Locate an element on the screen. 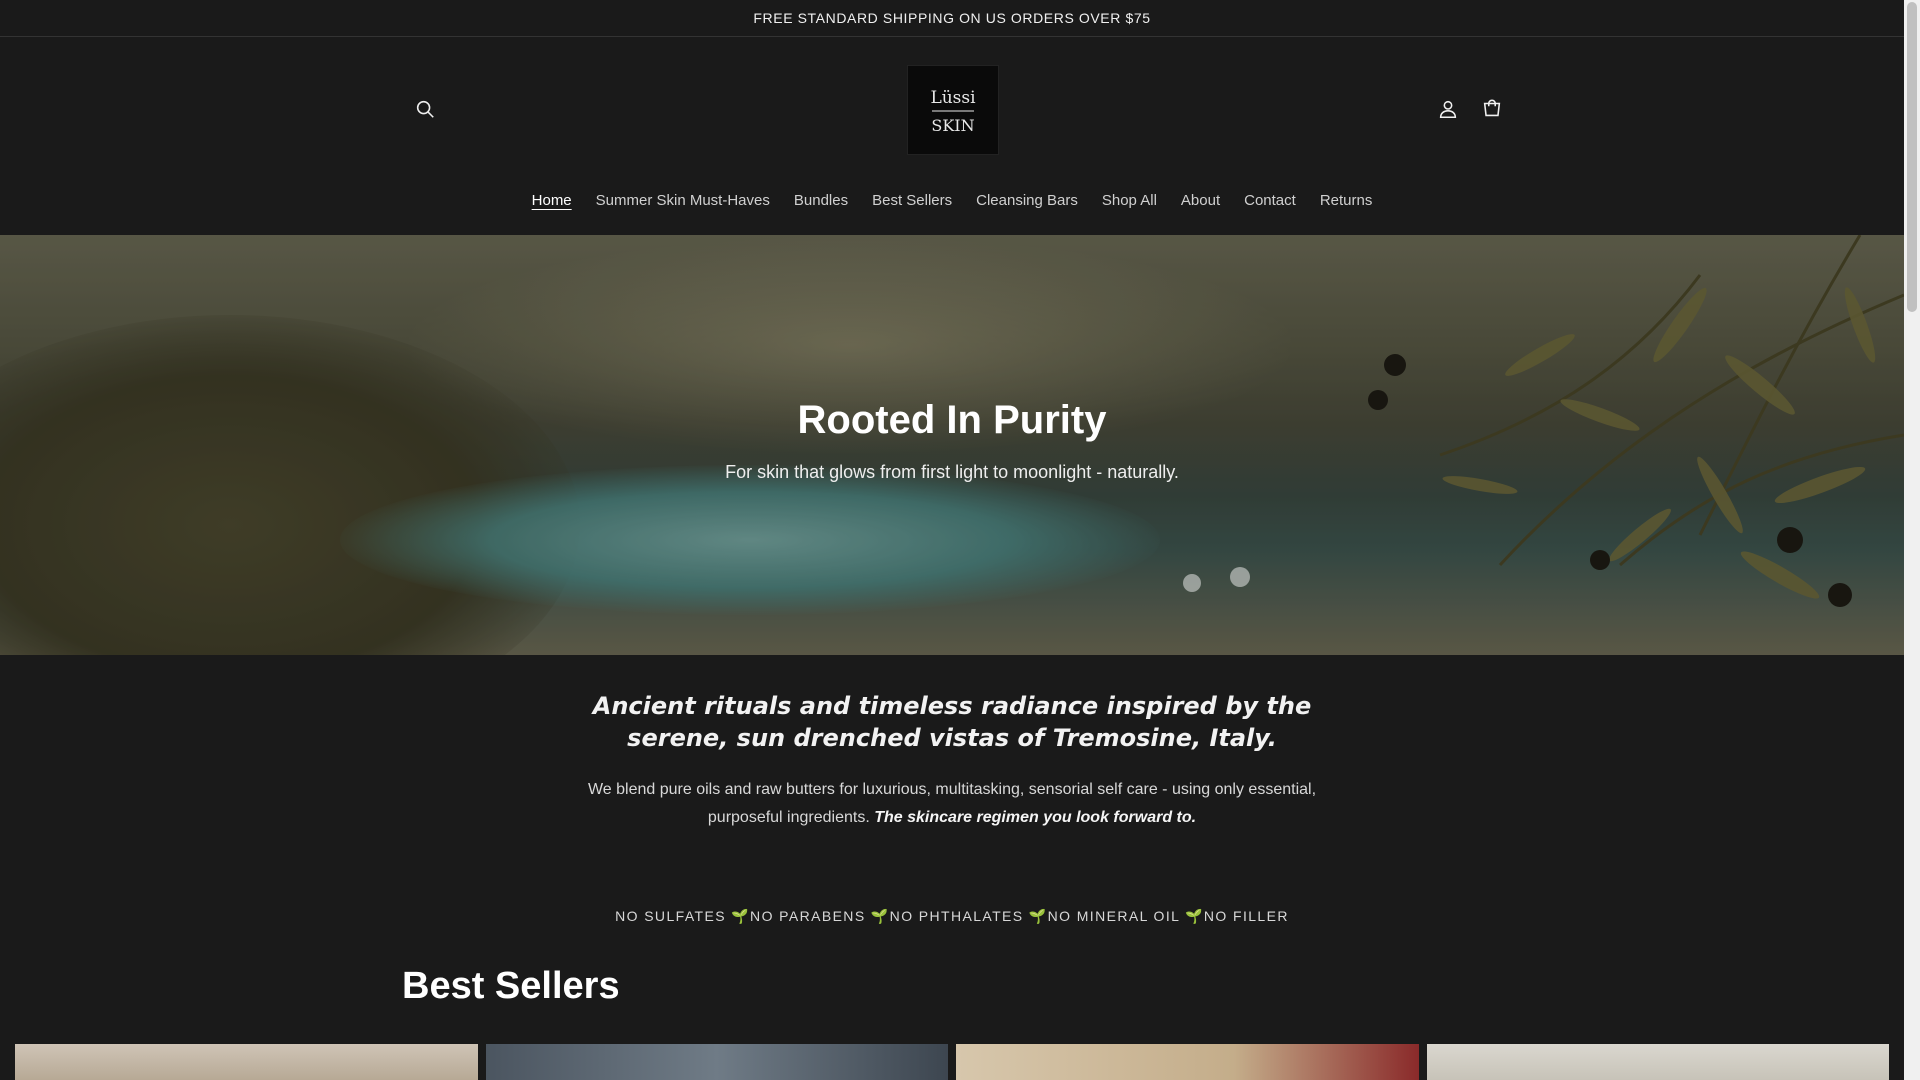 This screenshot has width=1920, height=1080. brand-logo: Lüssi SKIN is located at coordinates (953, 110).